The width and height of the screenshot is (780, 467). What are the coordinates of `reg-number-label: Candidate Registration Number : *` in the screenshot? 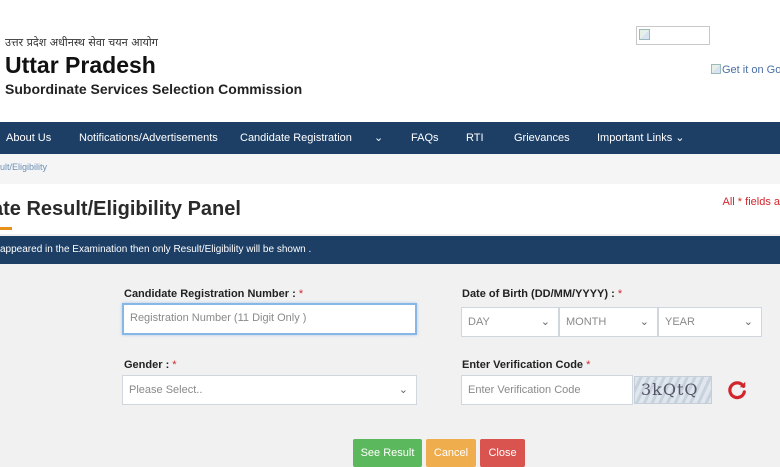 It's located at (214, 294).